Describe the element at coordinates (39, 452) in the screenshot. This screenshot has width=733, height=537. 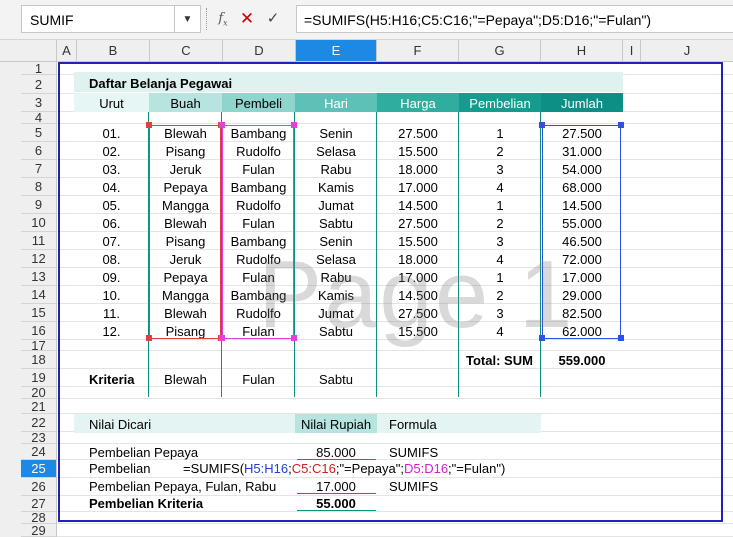
I see `row-header-24: 24` at that location.